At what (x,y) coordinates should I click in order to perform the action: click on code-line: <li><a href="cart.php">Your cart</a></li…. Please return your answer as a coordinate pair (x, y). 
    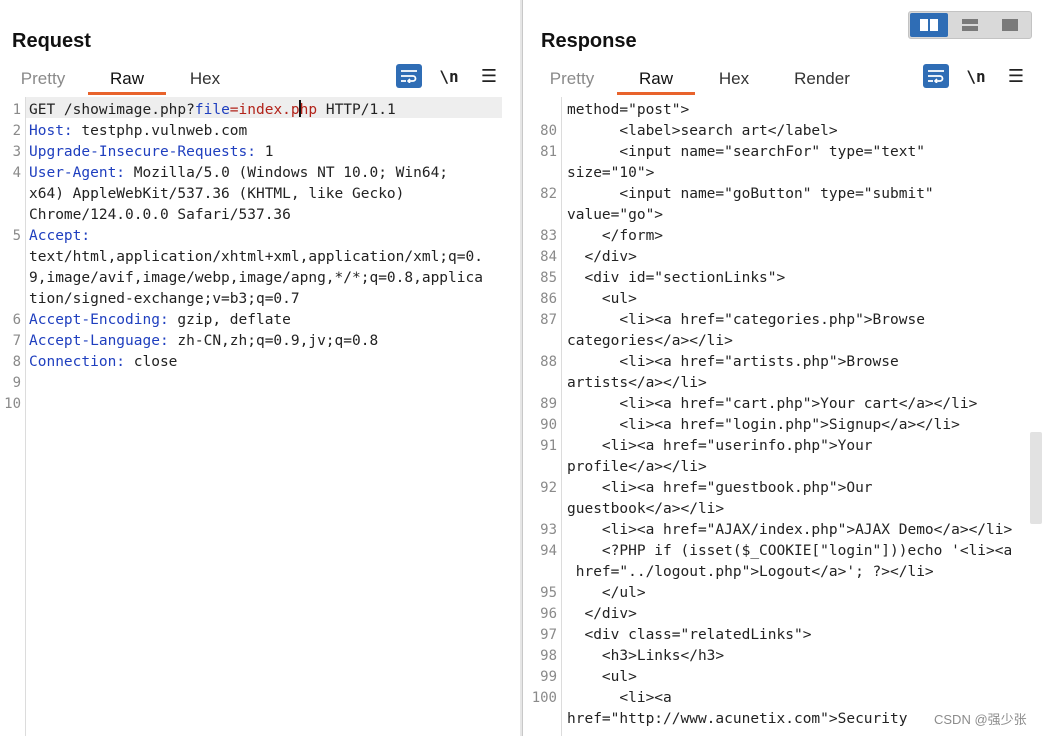
    Looking at the image, I should click on (772, 404).